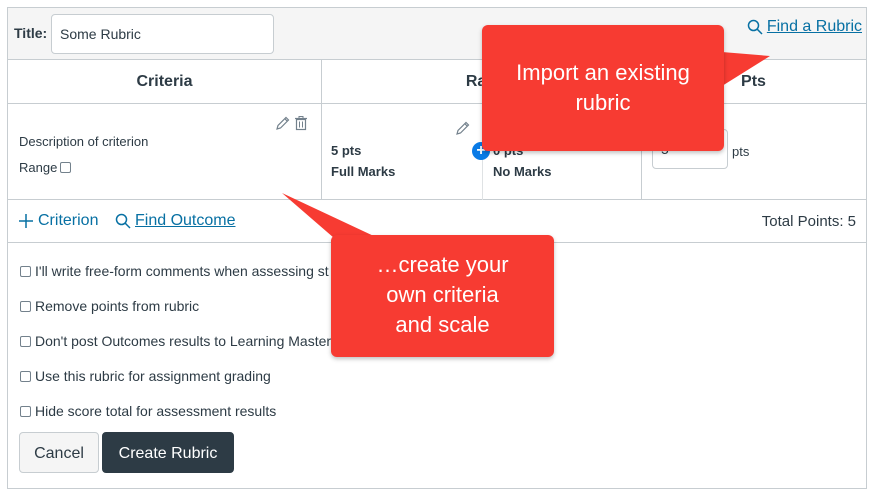 This screenshot has height=494, width=873. Describe the element at coordinates (814, 26) in the screenshot. I see `find-rubric-label: Find a Rubric` at that location.